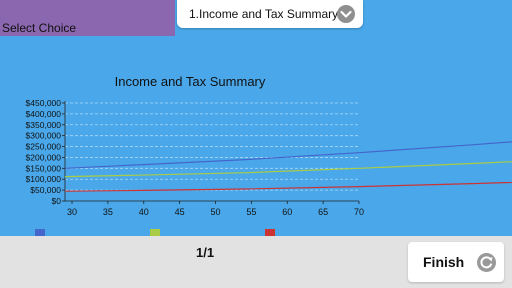  Describe the element at coordinates (346, 14) in the screenshot. I see `chevron-down-icon` at that location.